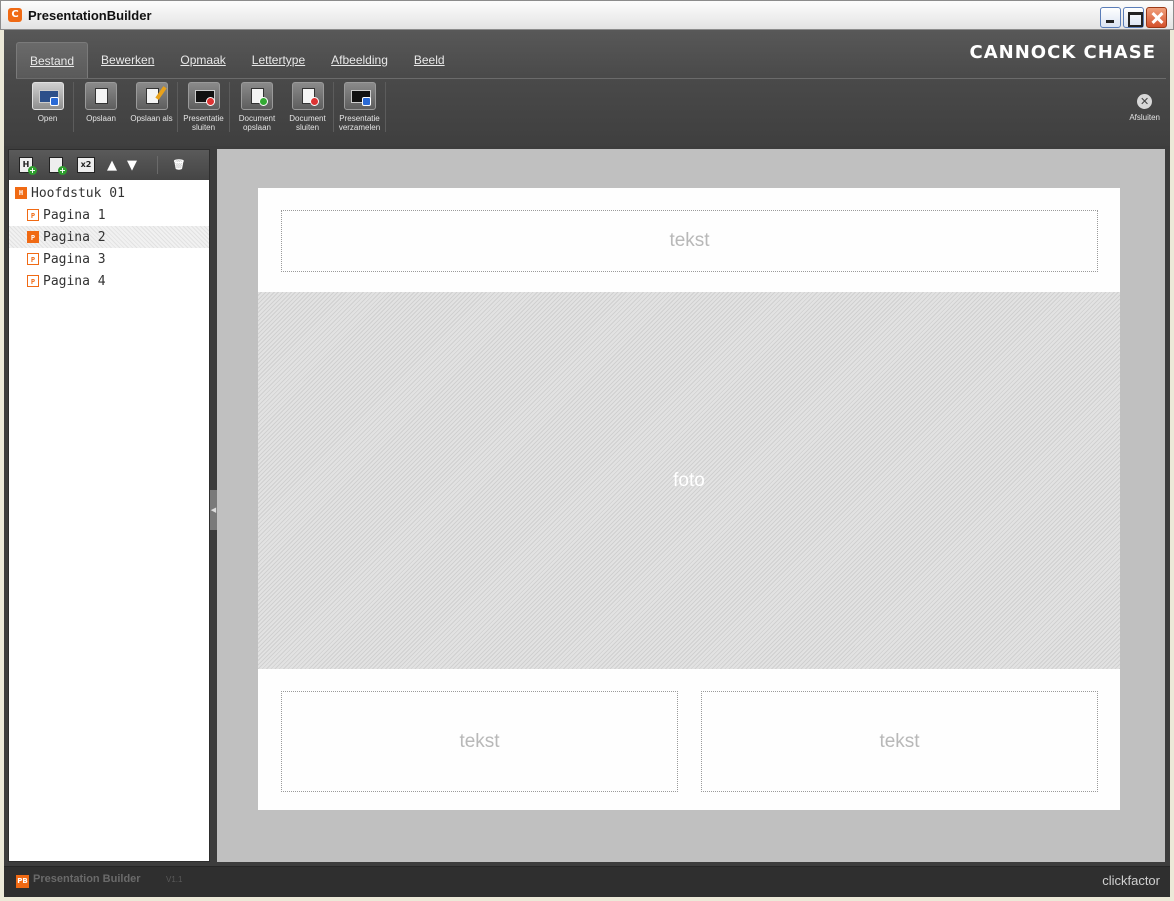 The image size is (1174, 901). I want to click on presentation-close-icon, so click(203, 96).